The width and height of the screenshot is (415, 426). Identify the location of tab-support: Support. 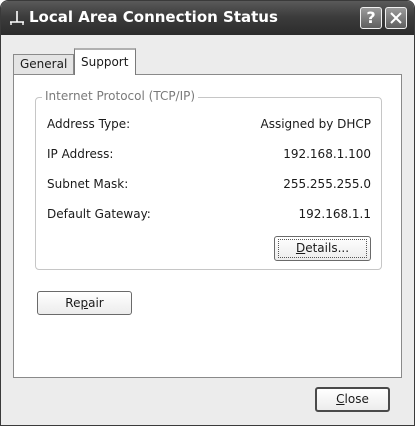
(105, 61).